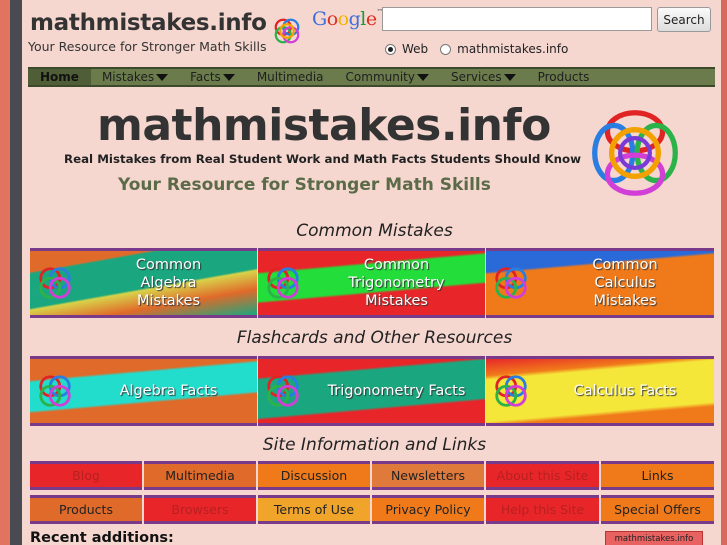 The width and height of the screenshot is (727, 545). I want to click on tile-label: Common Trigonometry Mistakes, so click(396, 283).